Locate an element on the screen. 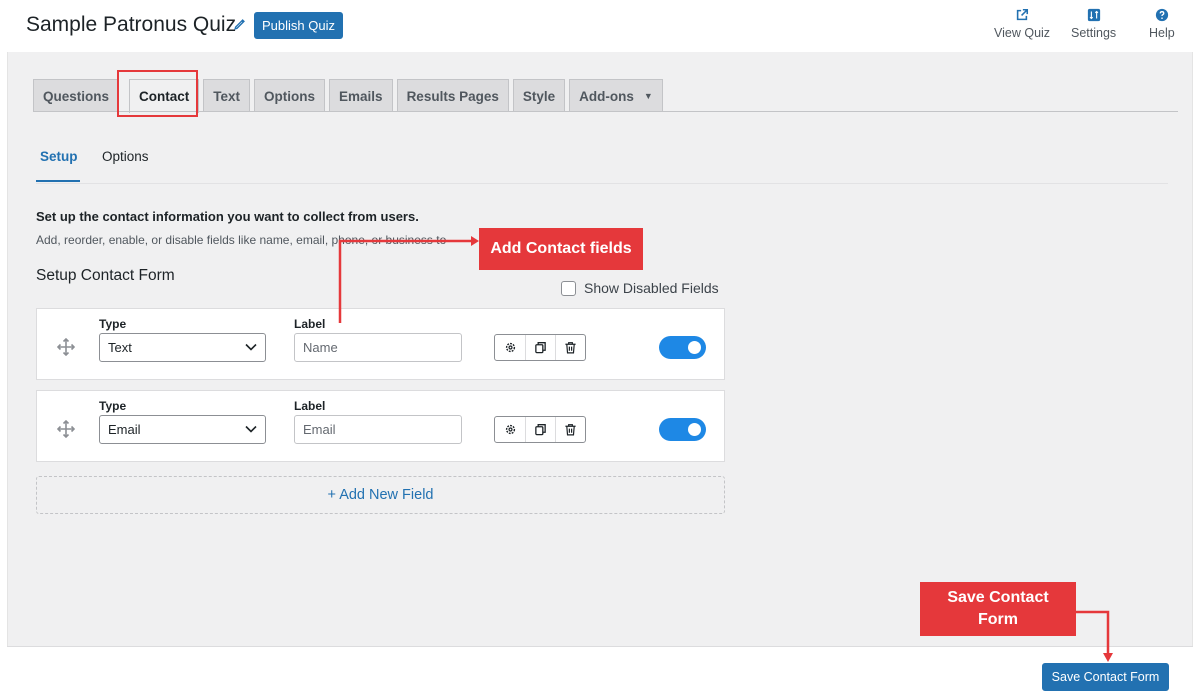 This screenshot has width=1200, height=700. tab-options: Options is located at coordinates (290, 95).